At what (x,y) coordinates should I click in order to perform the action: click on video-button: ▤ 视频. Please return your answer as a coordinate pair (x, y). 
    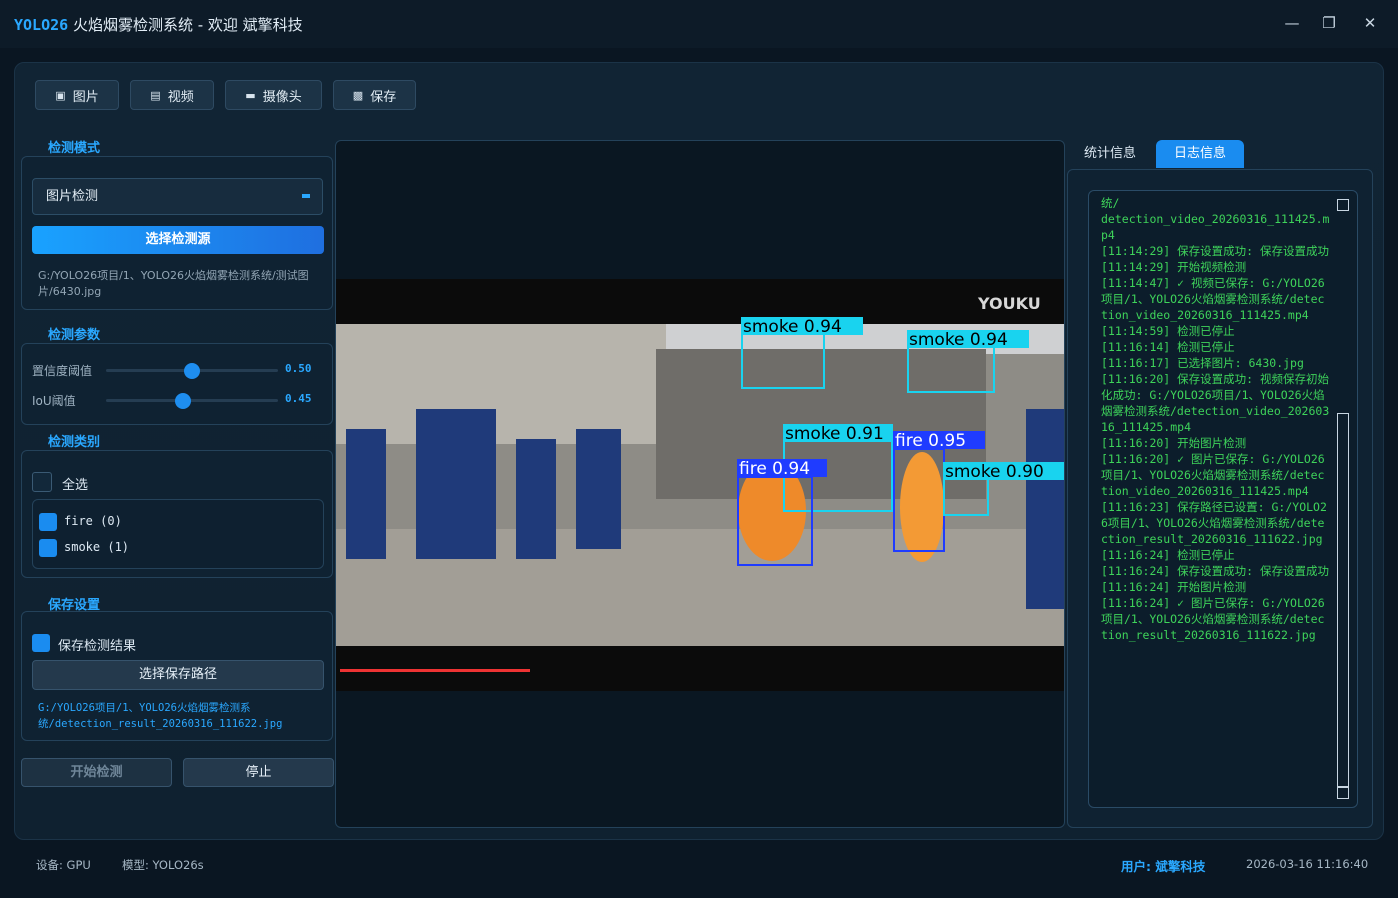
    Looking at the image, I should click on (172, 95).